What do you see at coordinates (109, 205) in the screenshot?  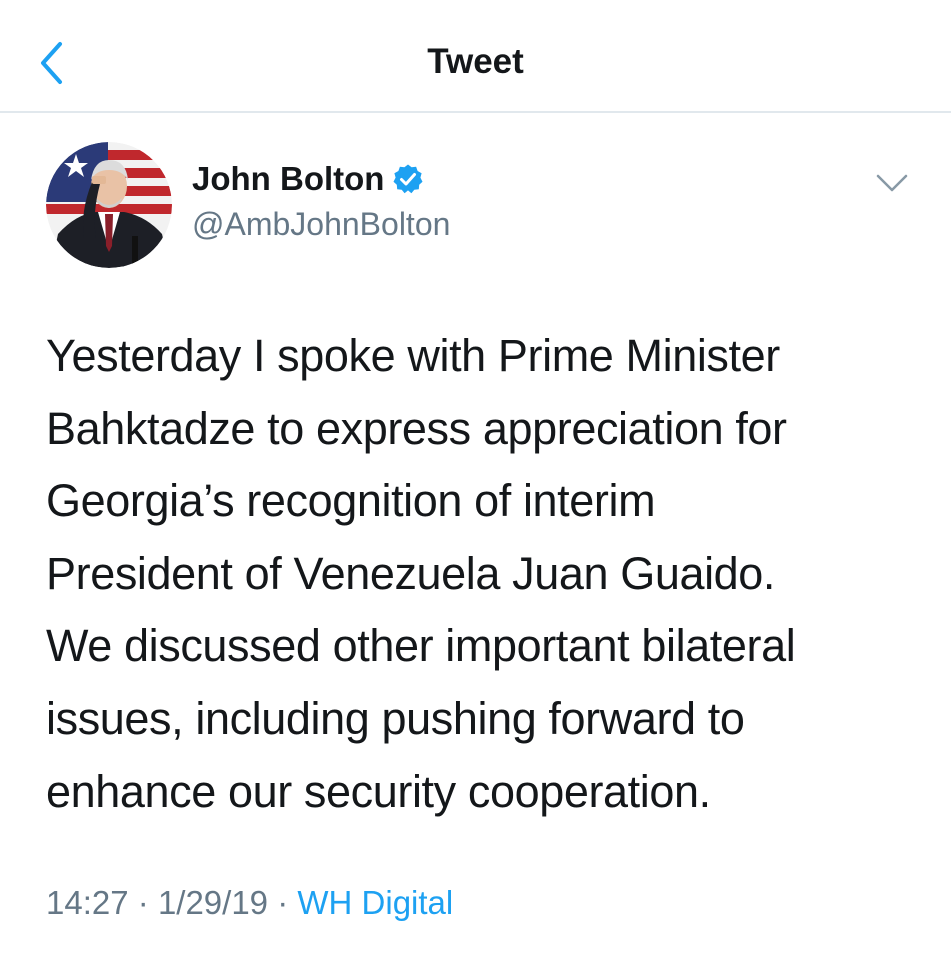 I see `avatar` at bounding box center [109, 205].